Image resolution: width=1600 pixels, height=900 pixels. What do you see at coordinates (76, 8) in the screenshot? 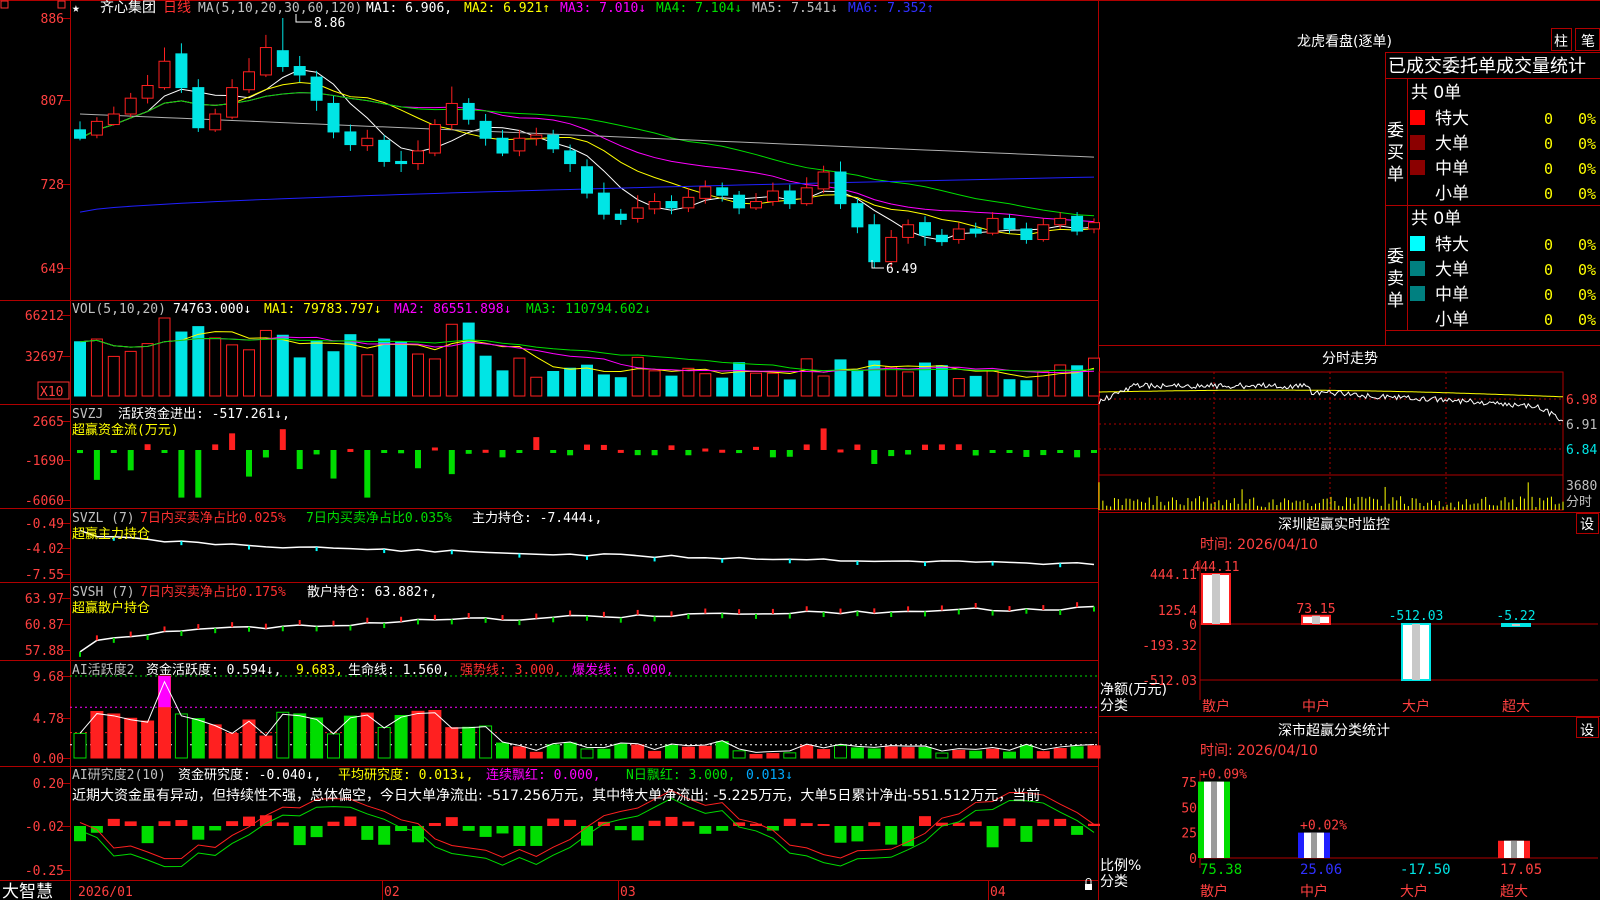
I see `star-icon: ★` at bounding box center [76, 8].